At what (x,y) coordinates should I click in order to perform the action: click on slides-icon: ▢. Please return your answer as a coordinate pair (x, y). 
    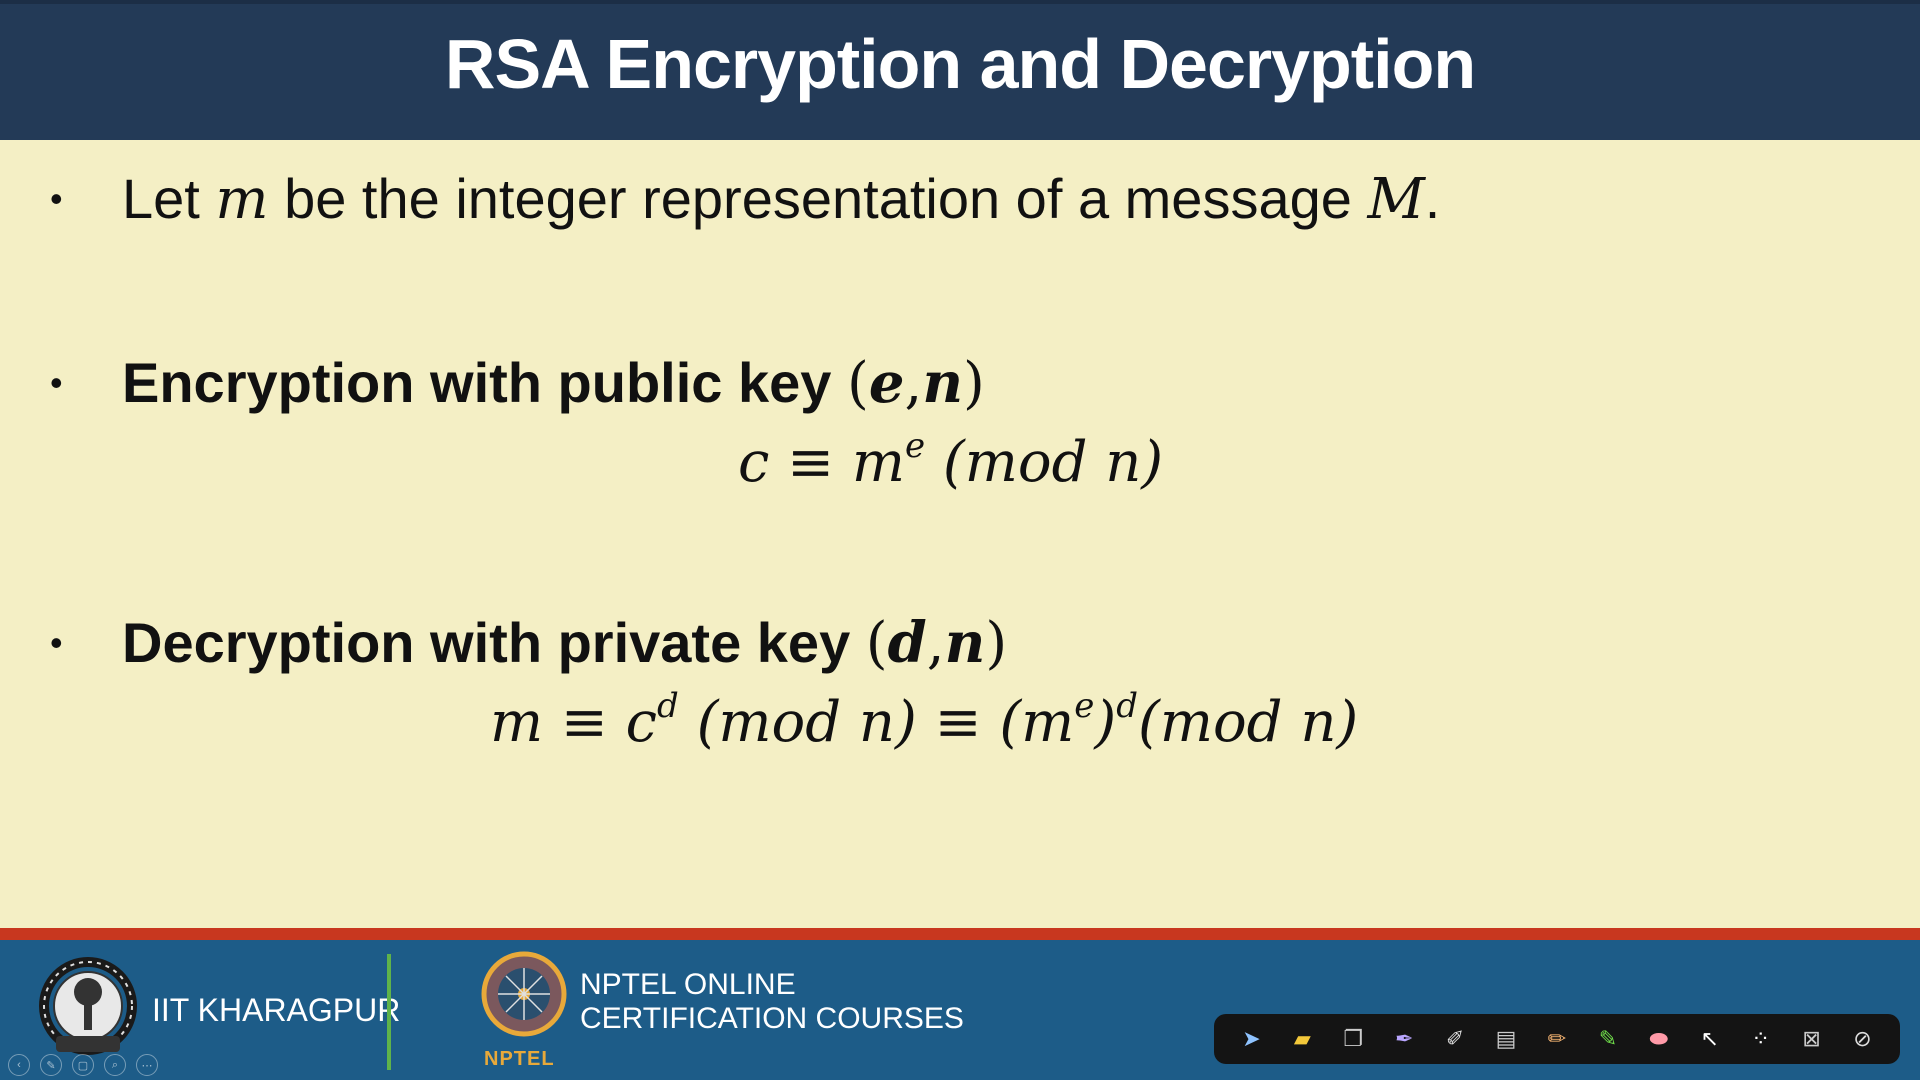
    Looking at the image, I should click on (83, 1065).